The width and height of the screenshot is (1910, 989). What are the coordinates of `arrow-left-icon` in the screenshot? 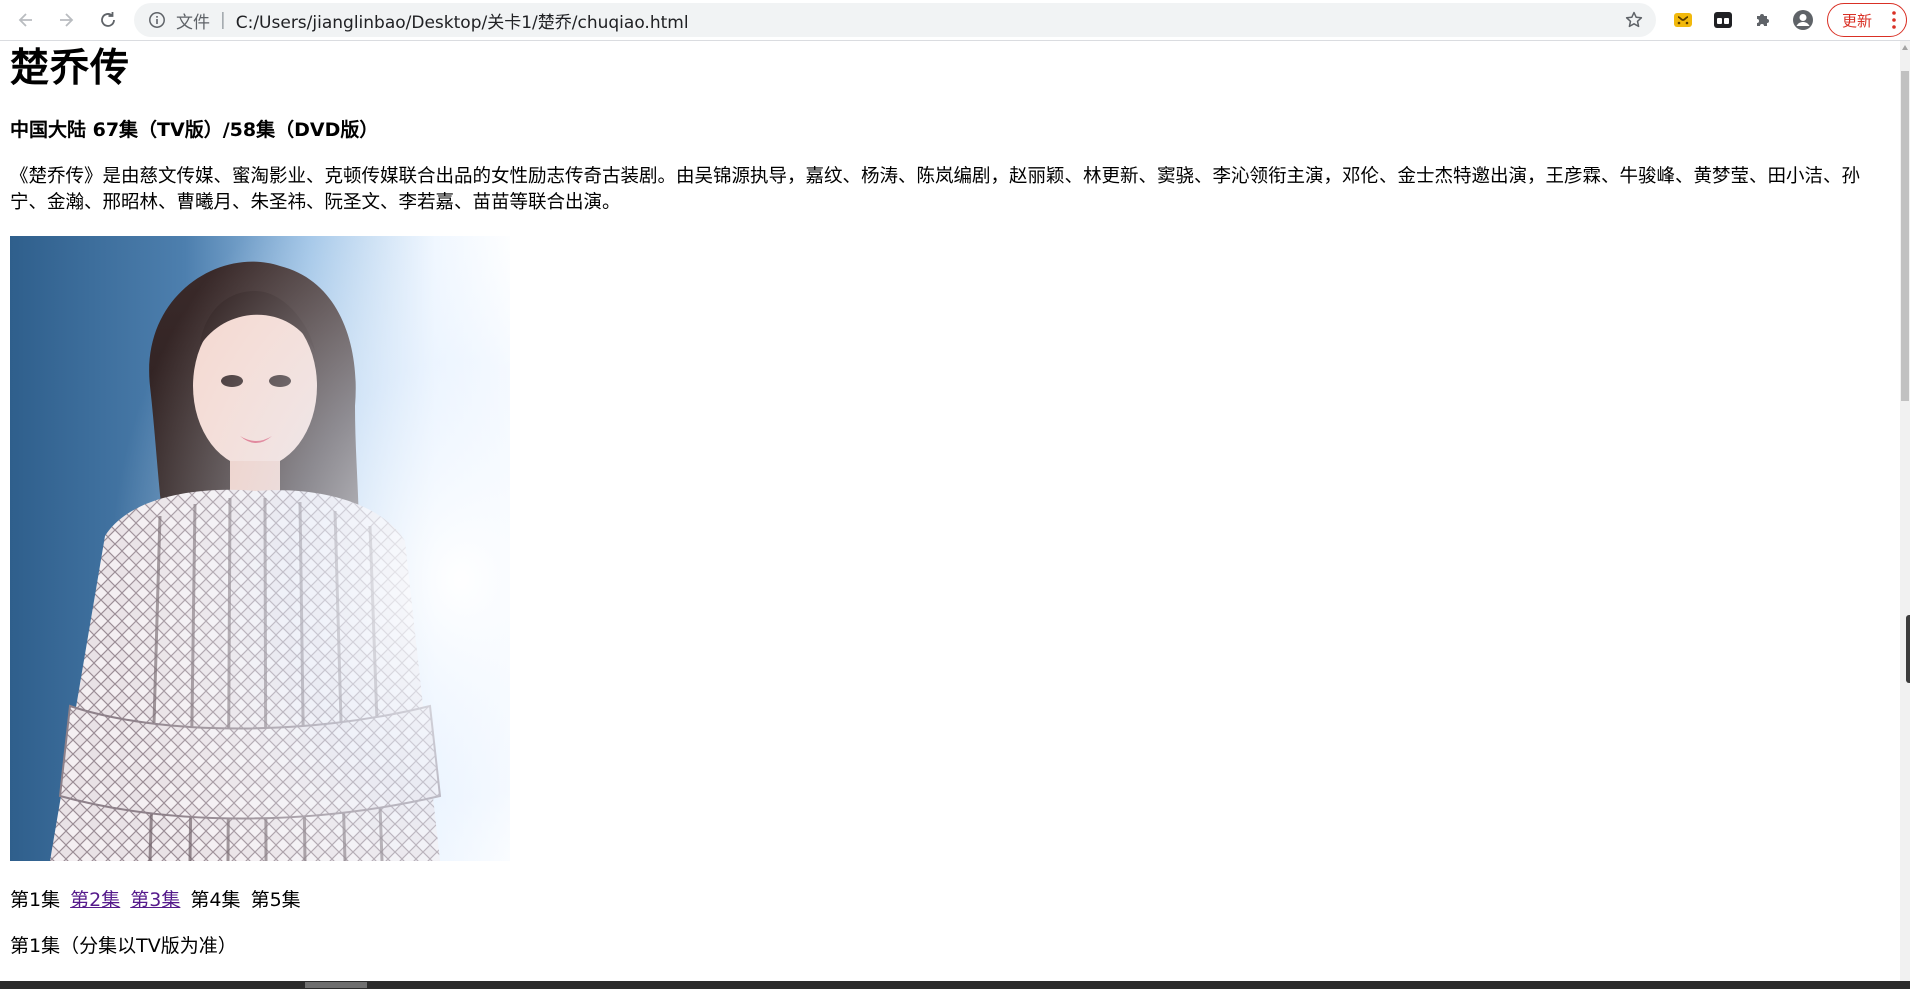 It's located at (25, 20).